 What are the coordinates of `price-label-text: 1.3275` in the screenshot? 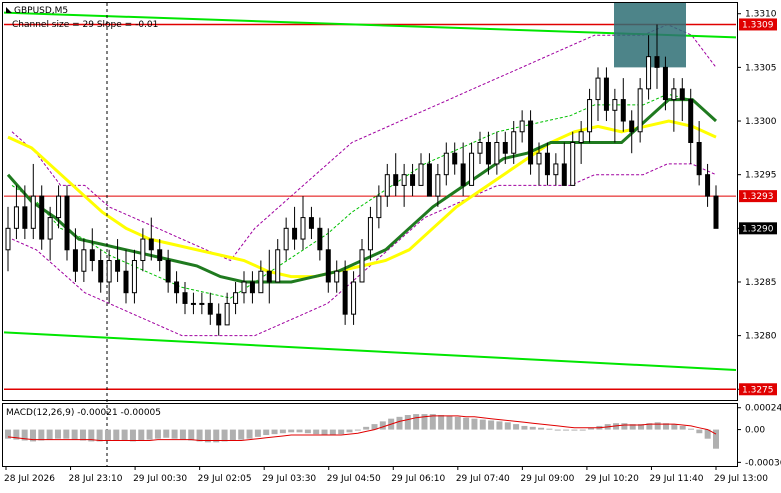 It's located at (758, 390).